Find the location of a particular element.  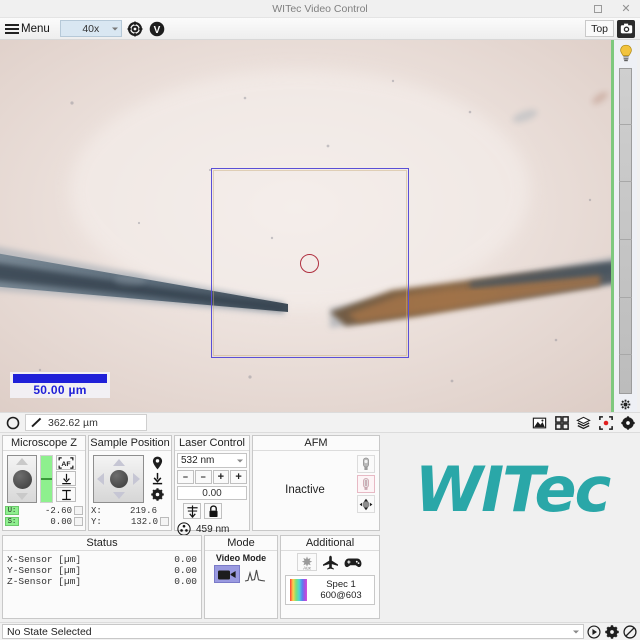

aperture-icon is located at coordinates (184, 529).